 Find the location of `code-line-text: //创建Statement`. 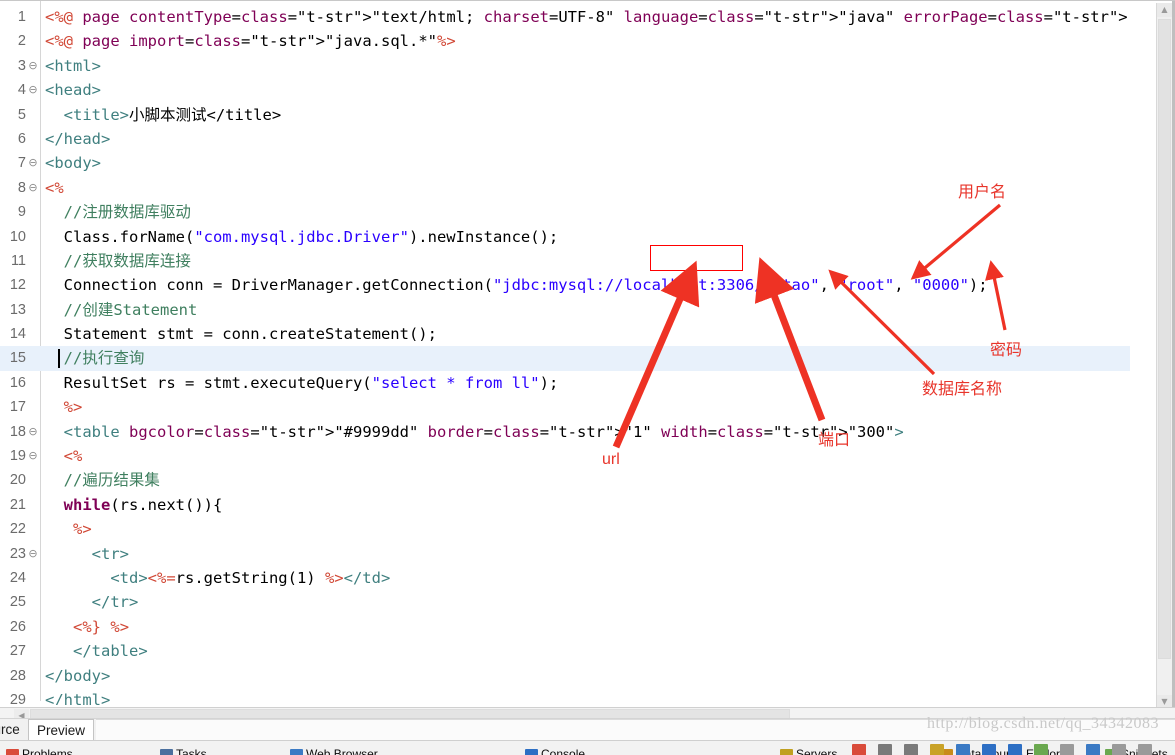

code-line-text: //创建Statement is located at coordinates (130, 309).